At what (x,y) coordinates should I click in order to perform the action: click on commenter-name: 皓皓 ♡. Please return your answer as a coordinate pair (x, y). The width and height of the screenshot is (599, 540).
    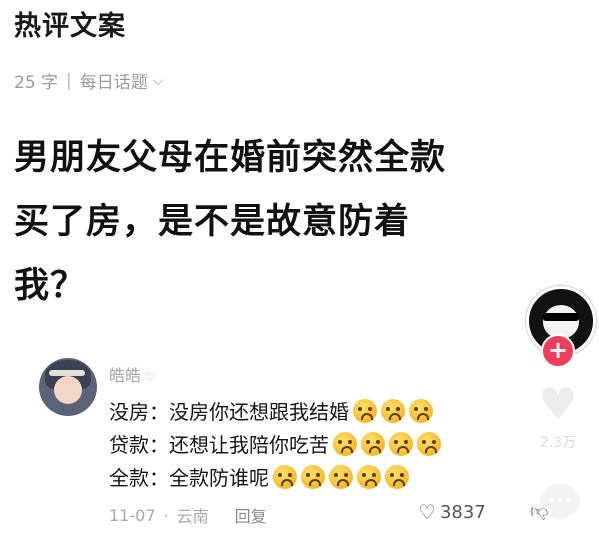
    Looking at the image, I should click on (132, 374).